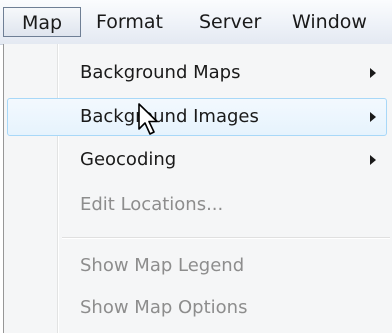  What do you see at coordinates (230, 22) in the screenshot?
I see `menu-server: Server` at bounding box center [230, 22].